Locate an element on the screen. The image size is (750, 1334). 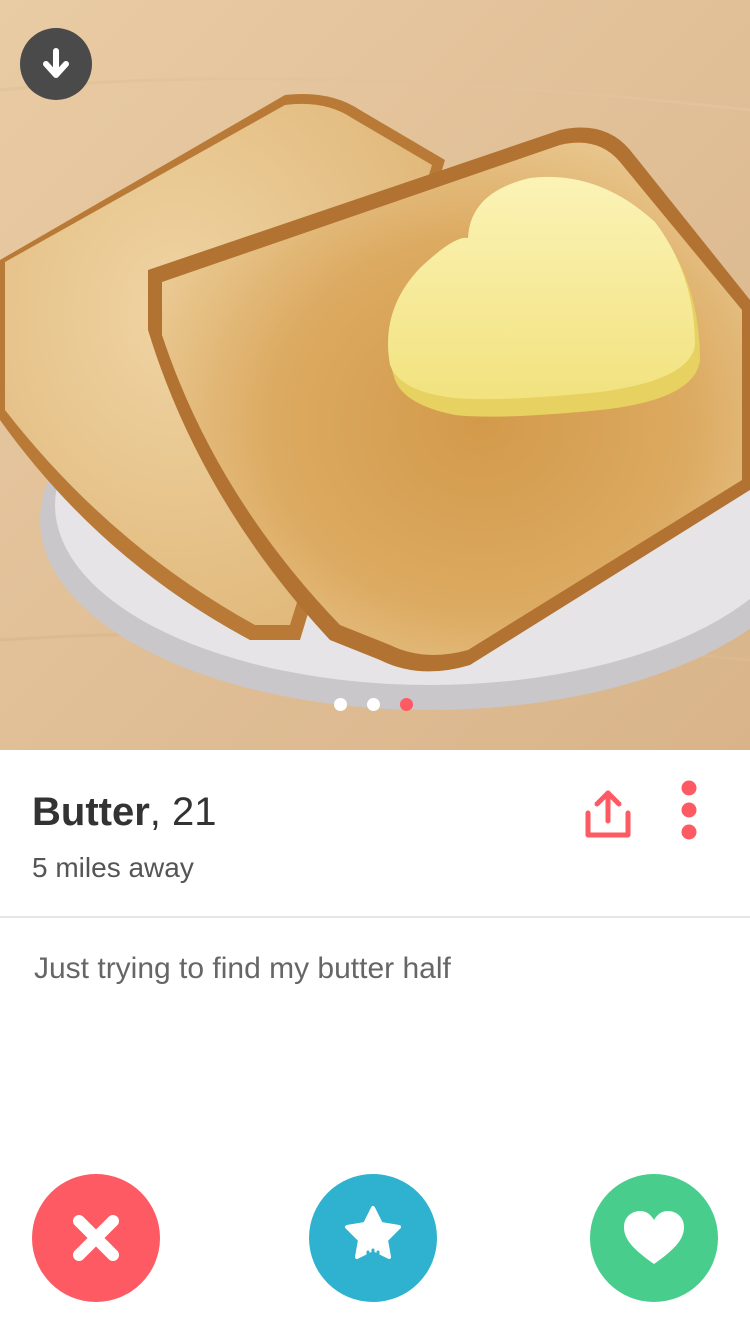
section-divider is located at coordinates (375, 917).